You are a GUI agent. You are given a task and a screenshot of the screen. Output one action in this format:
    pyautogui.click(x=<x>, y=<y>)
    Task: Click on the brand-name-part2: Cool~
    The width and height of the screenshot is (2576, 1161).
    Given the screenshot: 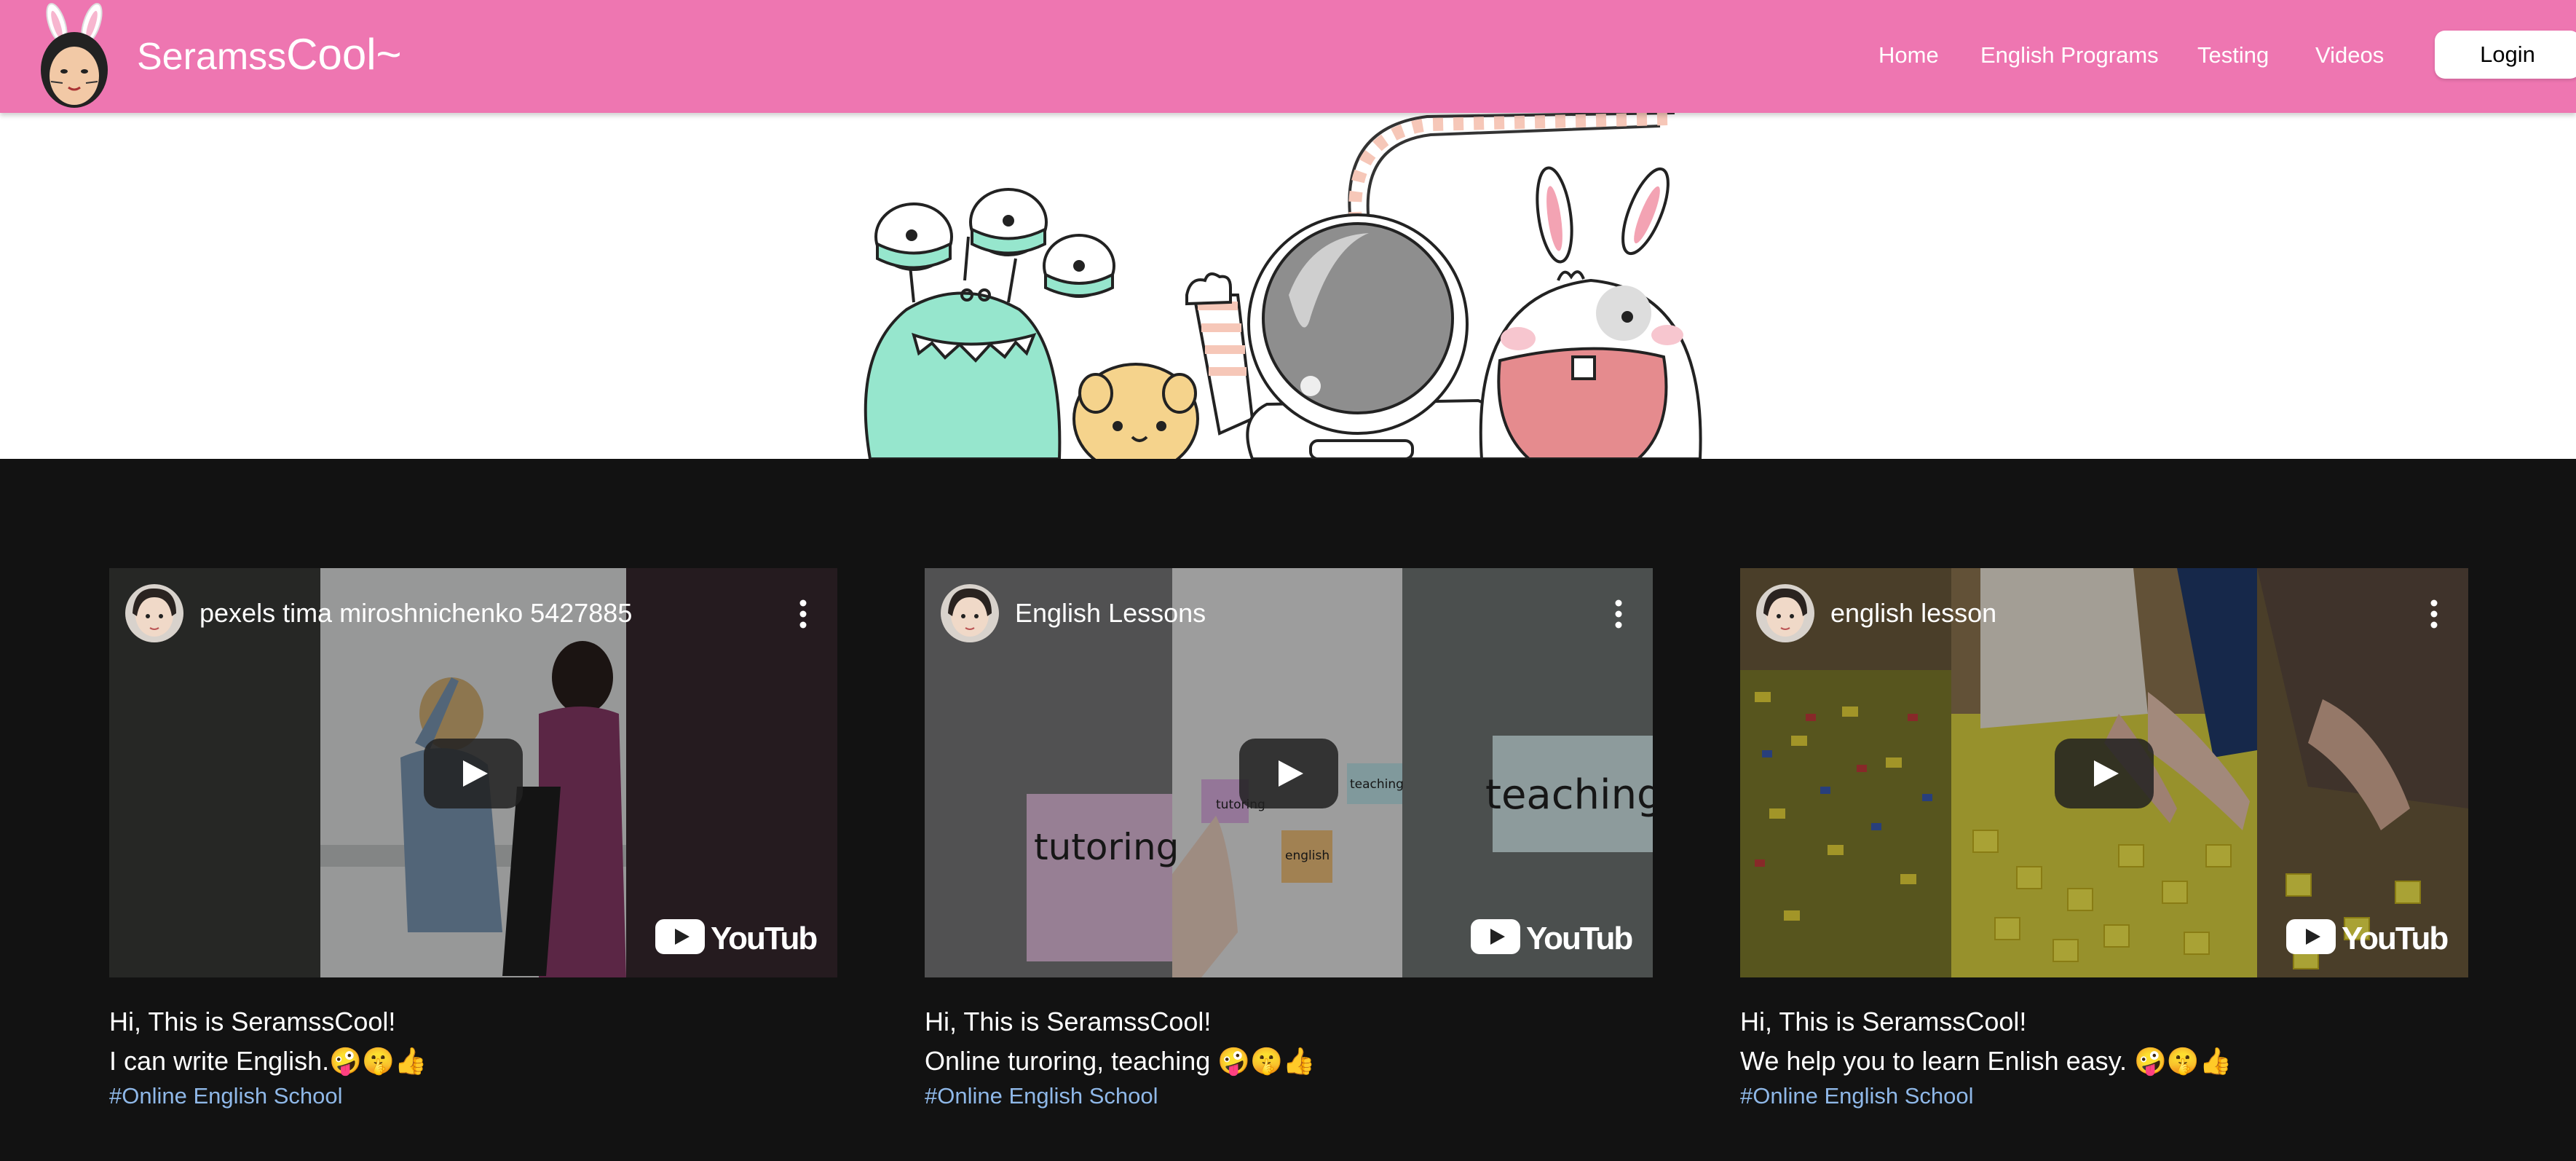 What is the action you would take?
    pyautogui.click(x=344, y=54)
    